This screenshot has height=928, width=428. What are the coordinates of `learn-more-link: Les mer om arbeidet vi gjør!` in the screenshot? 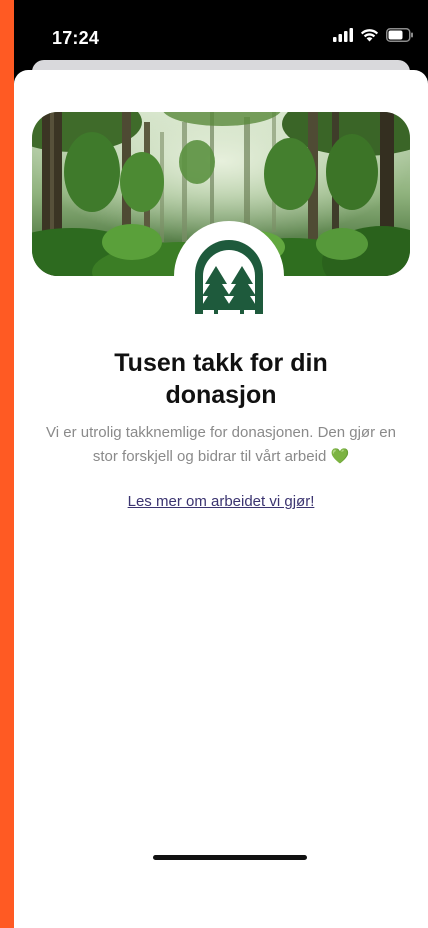 It's located at (221, 501).